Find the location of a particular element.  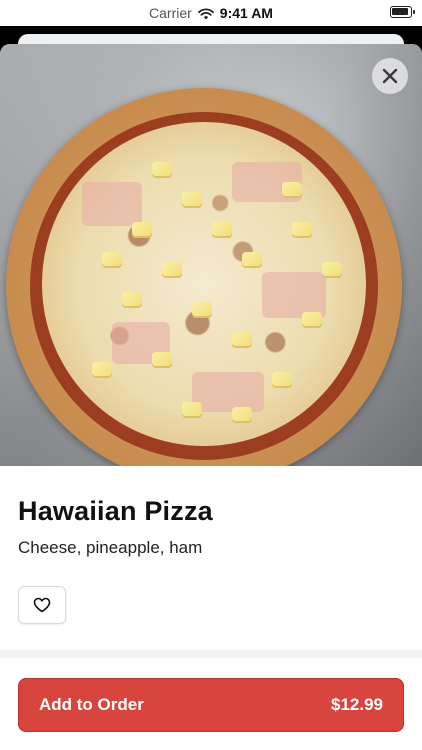

carrier-label: Carrier is located at coordinates (170, 13).